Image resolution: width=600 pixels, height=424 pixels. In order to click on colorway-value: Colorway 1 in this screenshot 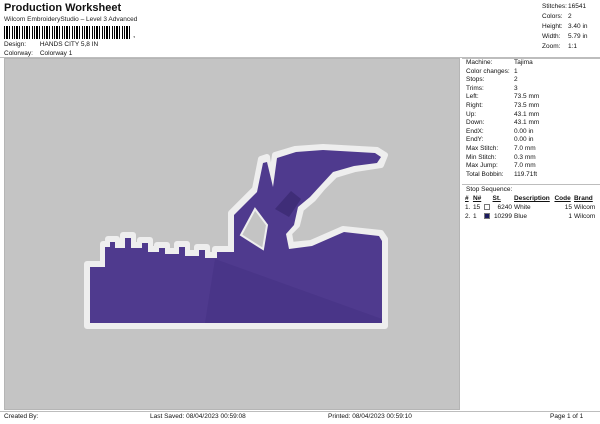, I will do `click(56, 53)`.